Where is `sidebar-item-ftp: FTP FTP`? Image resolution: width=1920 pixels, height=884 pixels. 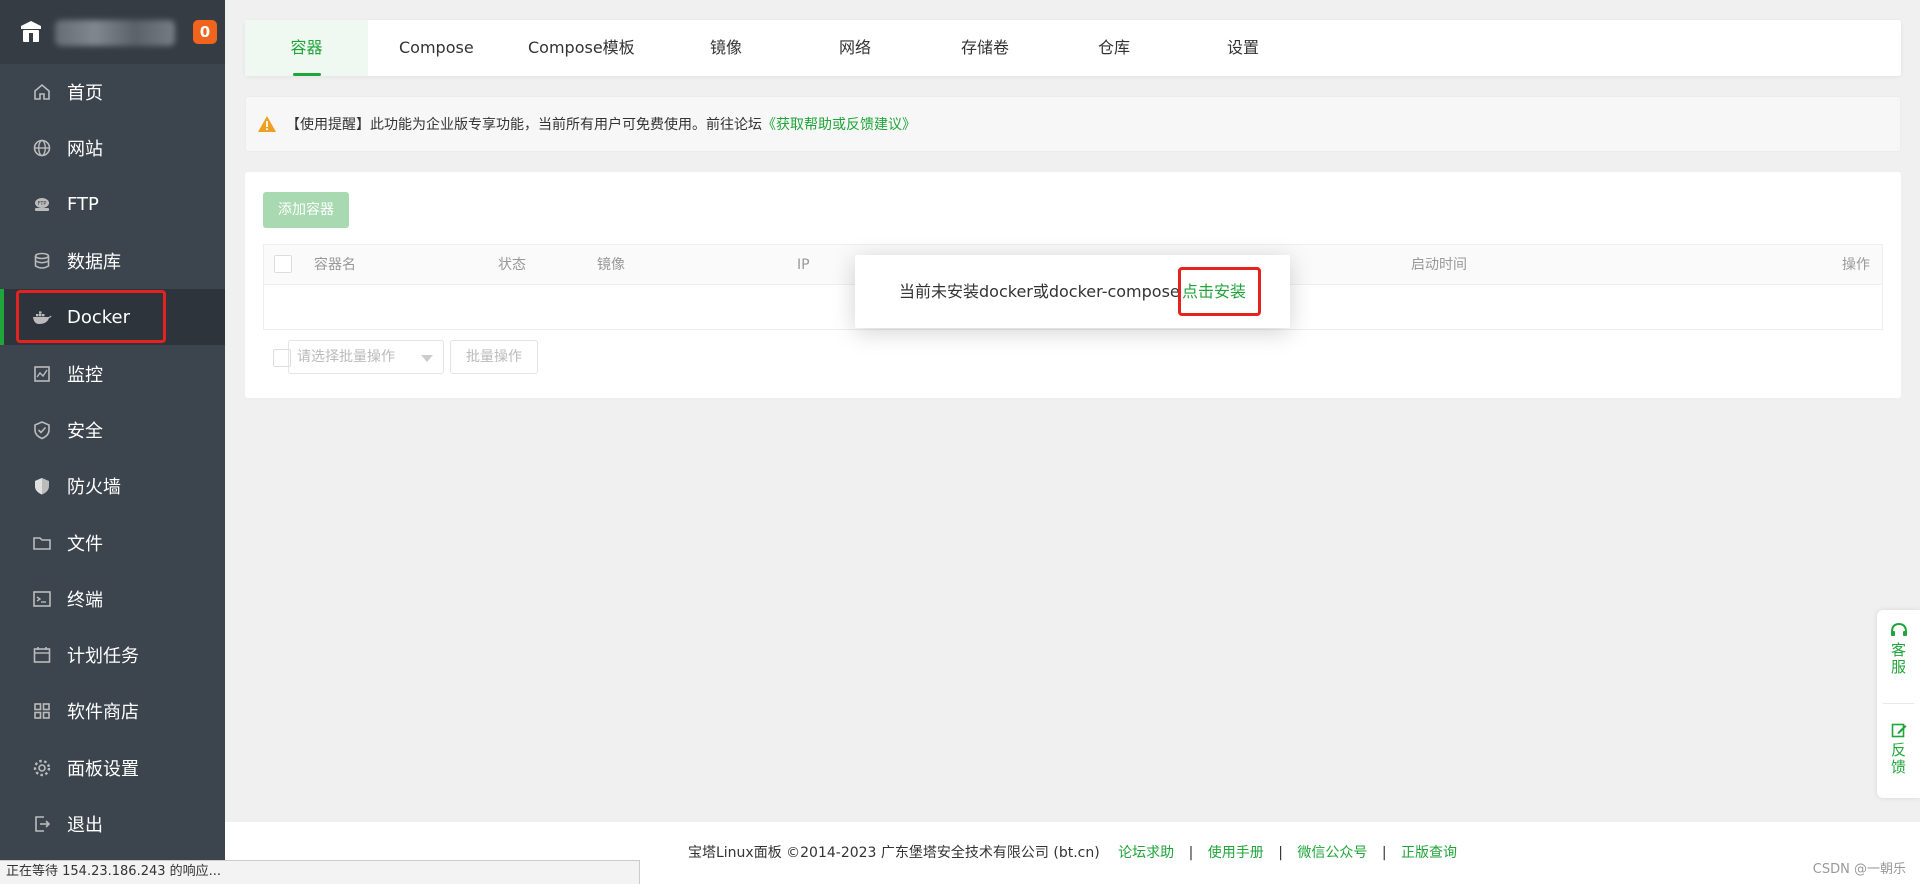
sidebar-item-ftp: FTP FTP is located at coordinates (112, 205).